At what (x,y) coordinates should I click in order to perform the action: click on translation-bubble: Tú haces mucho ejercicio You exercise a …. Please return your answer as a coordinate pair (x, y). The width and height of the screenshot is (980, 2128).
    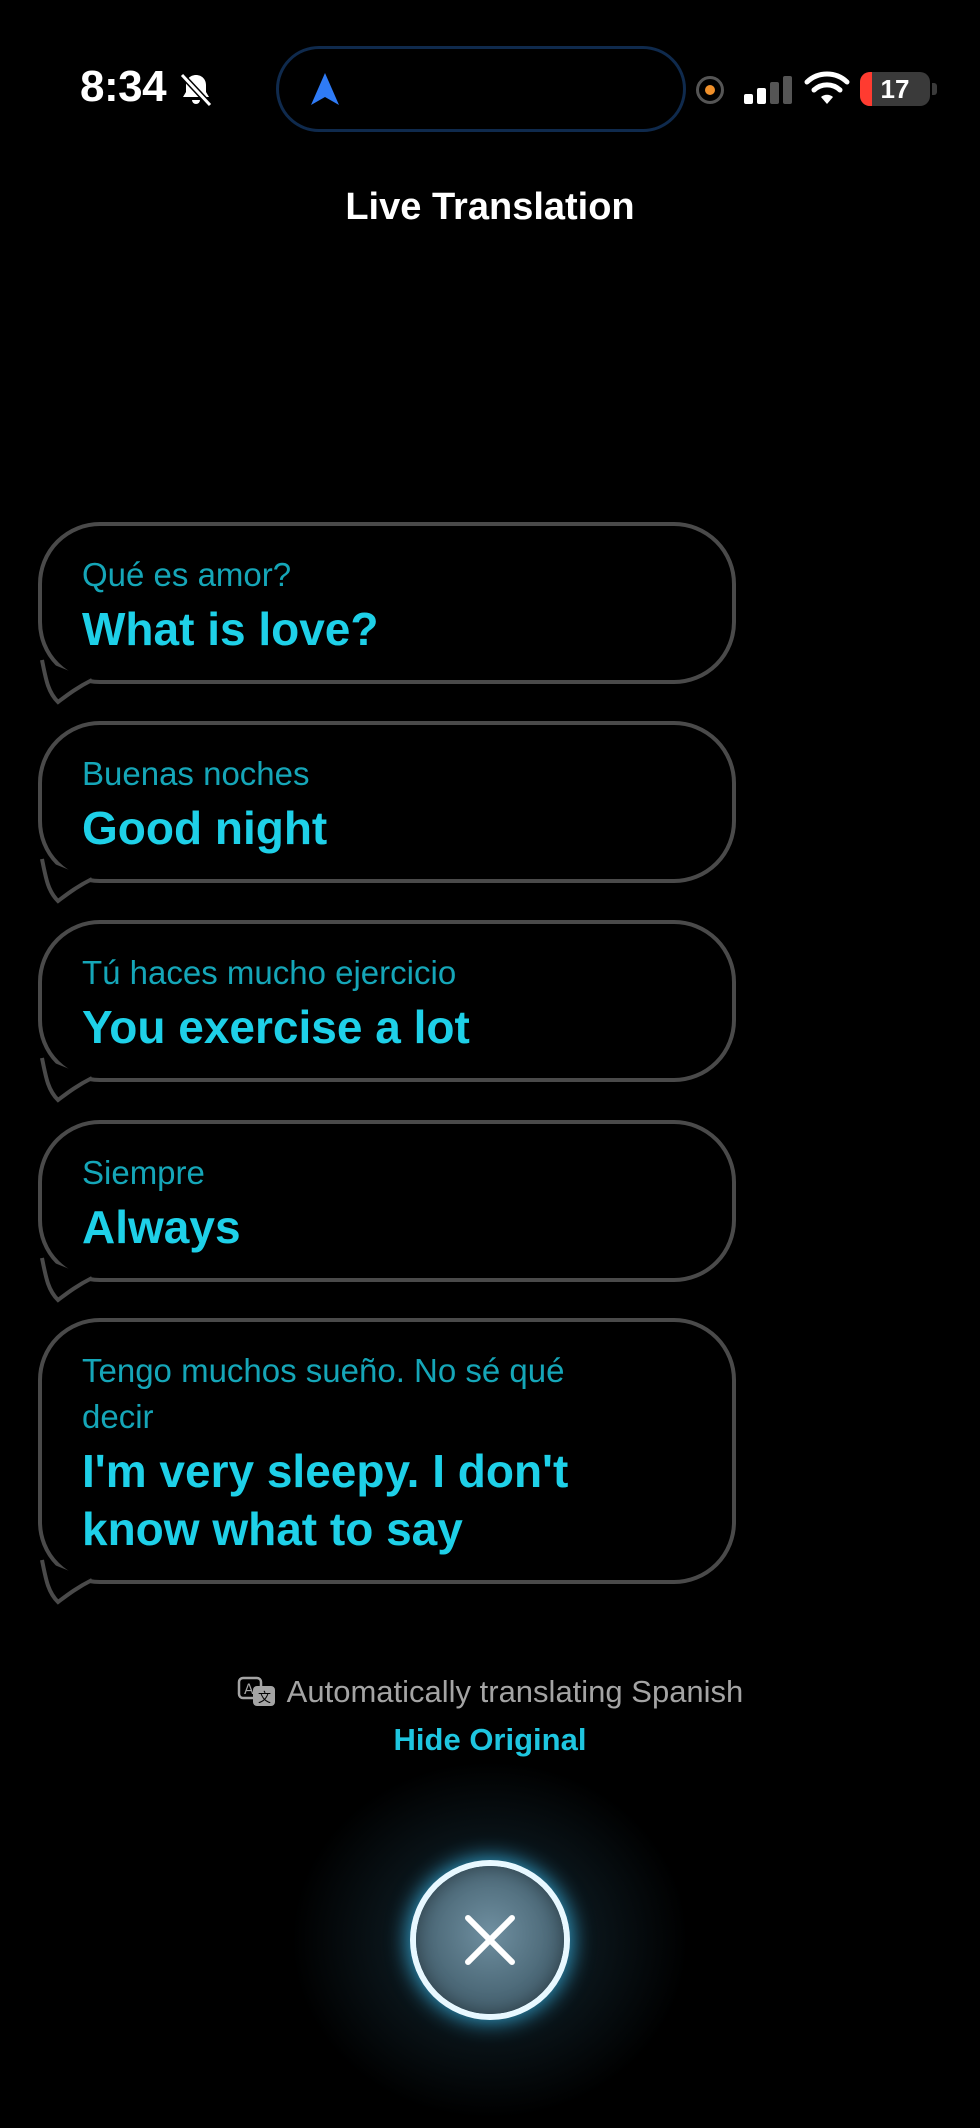
    Looking at the image, I should click on (387, 1011).